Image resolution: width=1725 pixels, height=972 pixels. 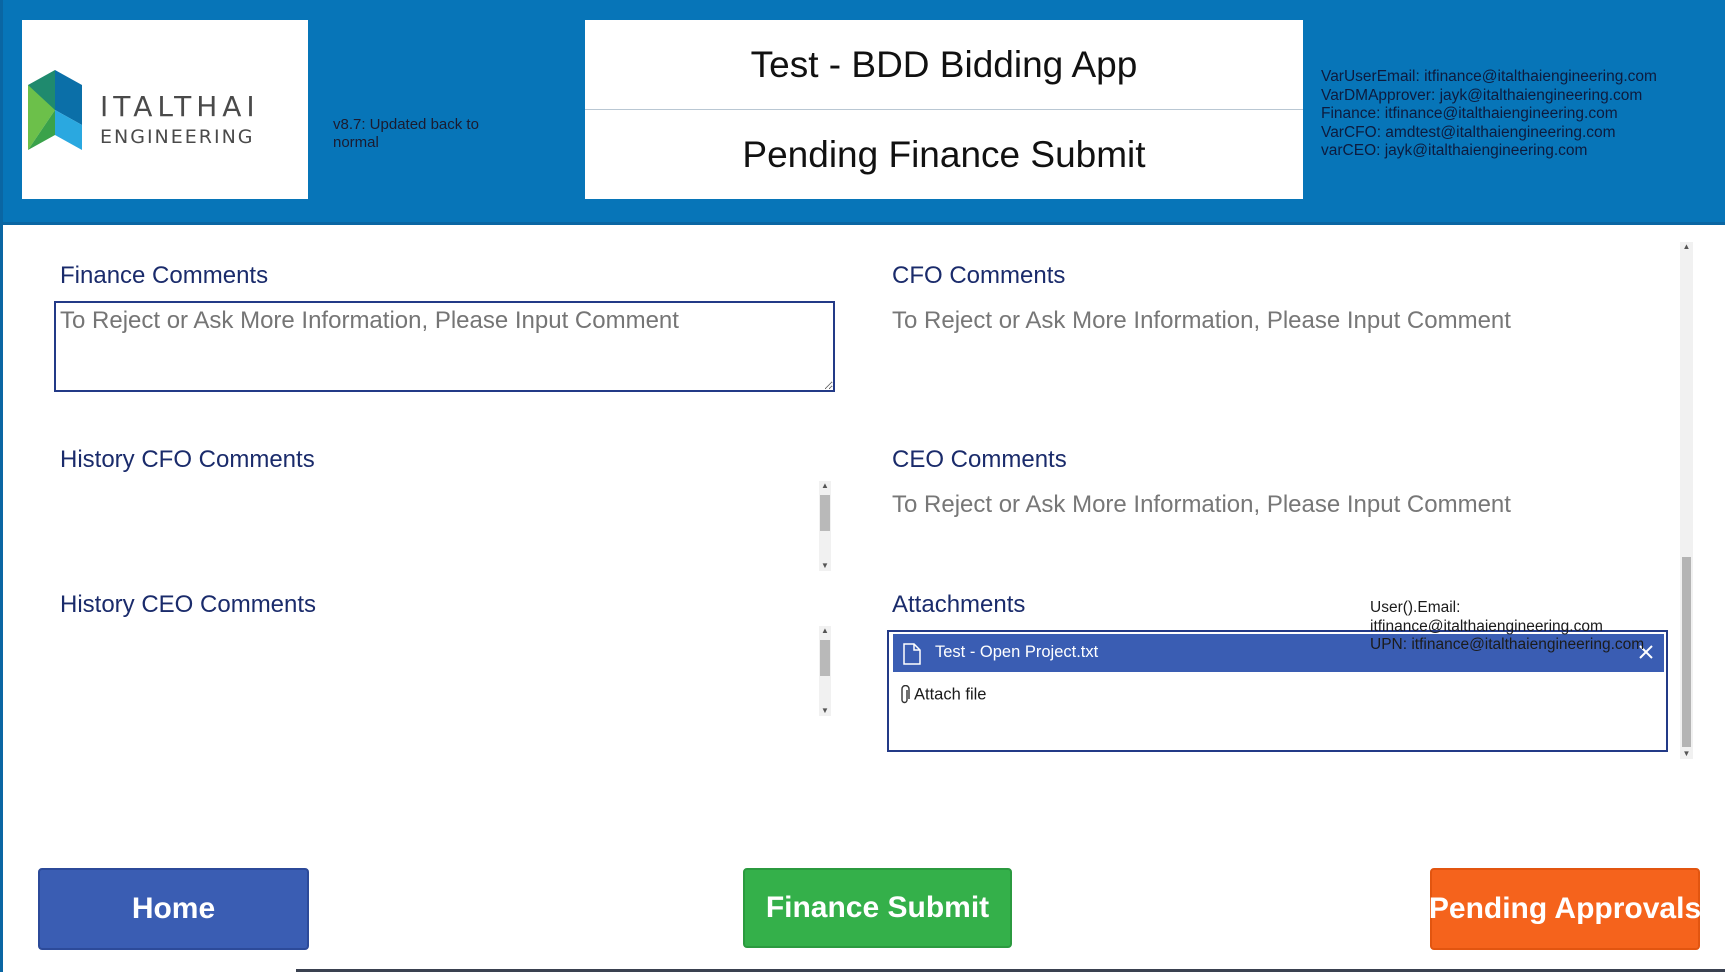 I want to click on main-scrollbar: ▲ ▼, so click(x=1686, y=500).